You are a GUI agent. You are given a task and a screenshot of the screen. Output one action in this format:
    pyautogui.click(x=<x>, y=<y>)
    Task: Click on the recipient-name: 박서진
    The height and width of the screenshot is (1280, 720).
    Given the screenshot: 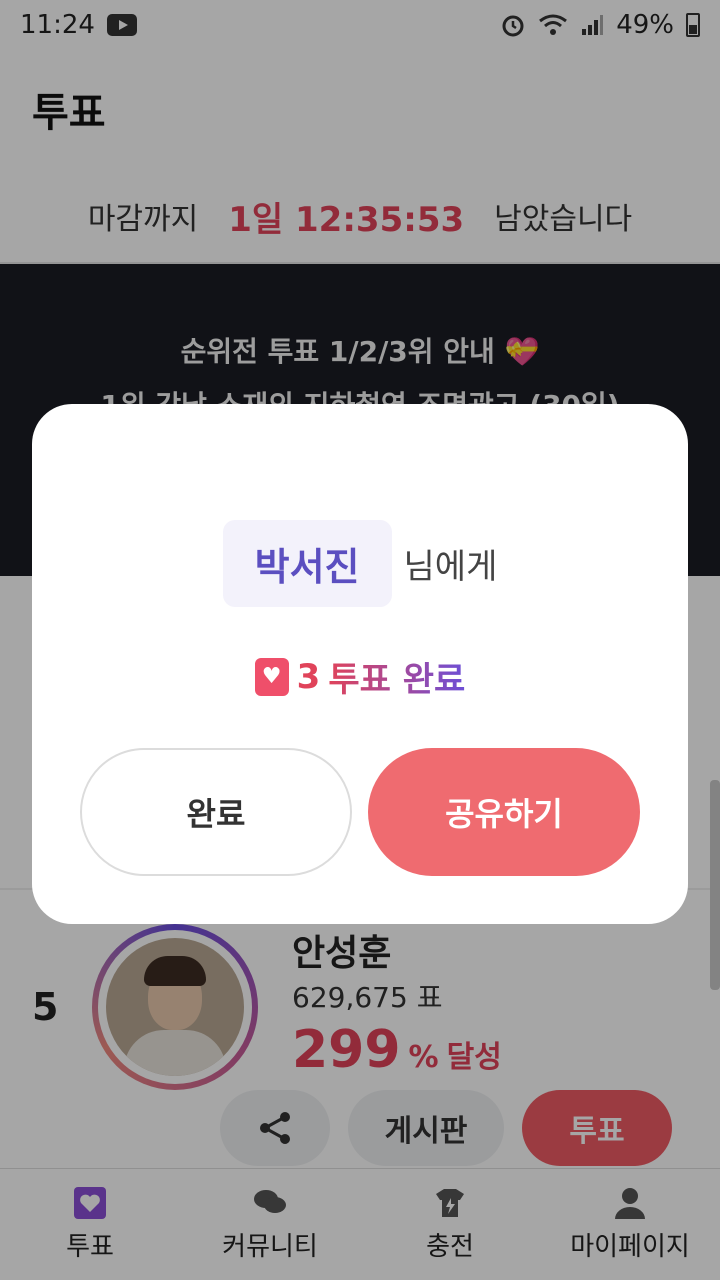 What is the action you would take?
    pyautogui.click(x=307, y=563)
    